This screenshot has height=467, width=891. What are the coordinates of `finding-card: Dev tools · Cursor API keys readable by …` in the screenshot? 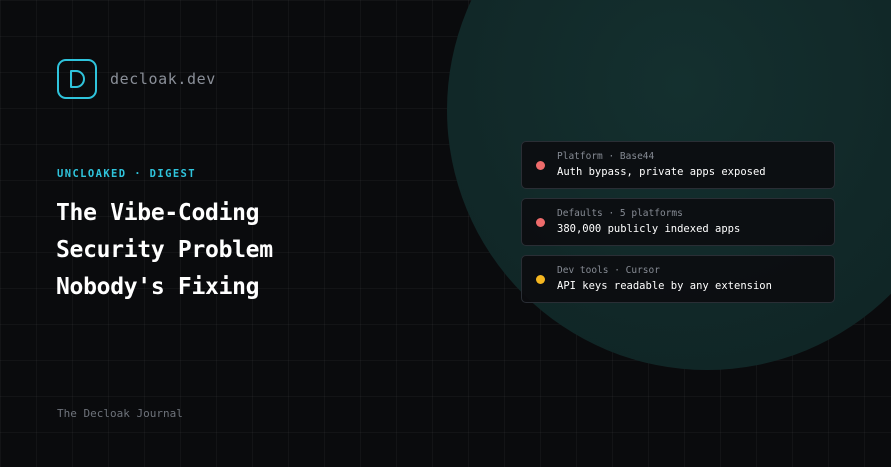 It's located at (678, 279).